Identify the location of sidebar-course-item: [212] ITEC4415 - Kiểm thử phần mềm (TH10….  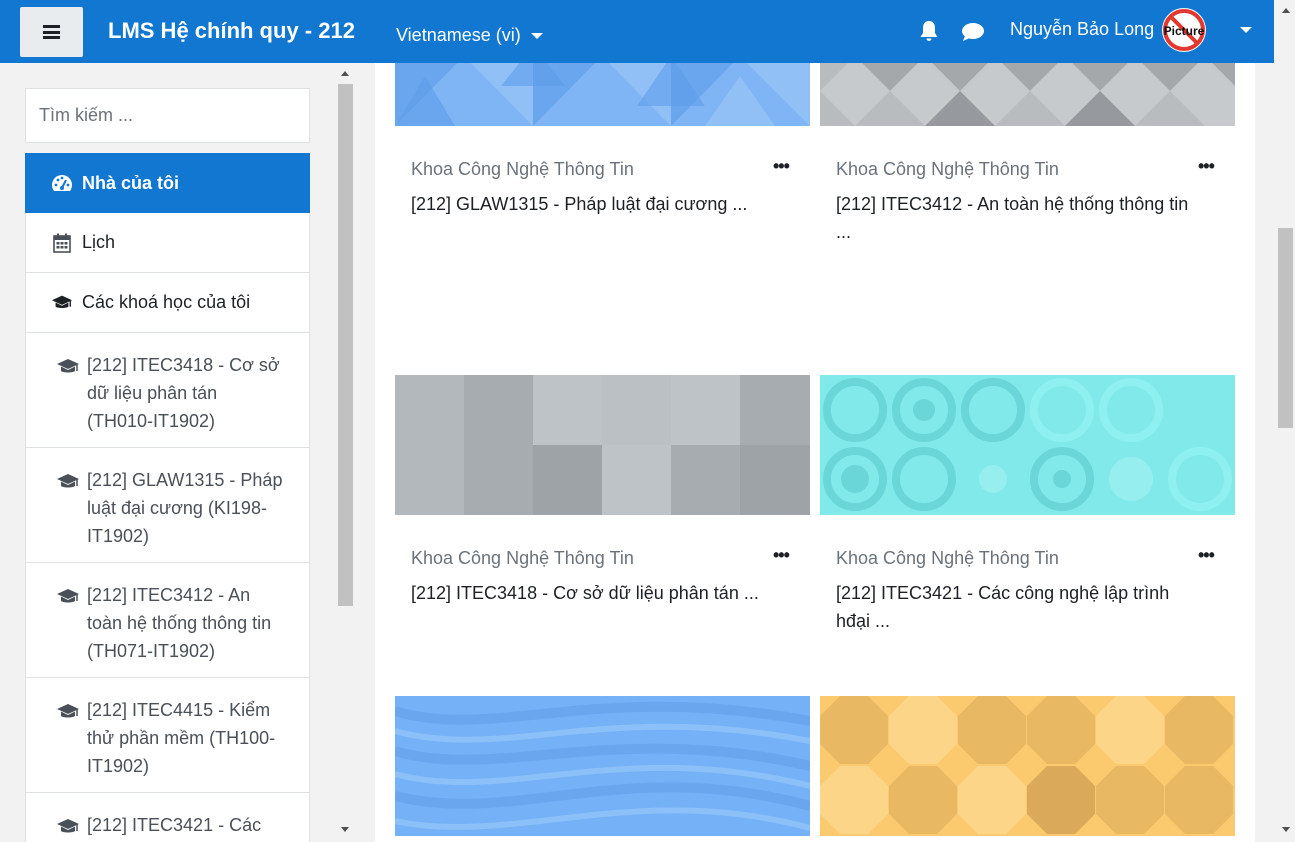
(167, 735).